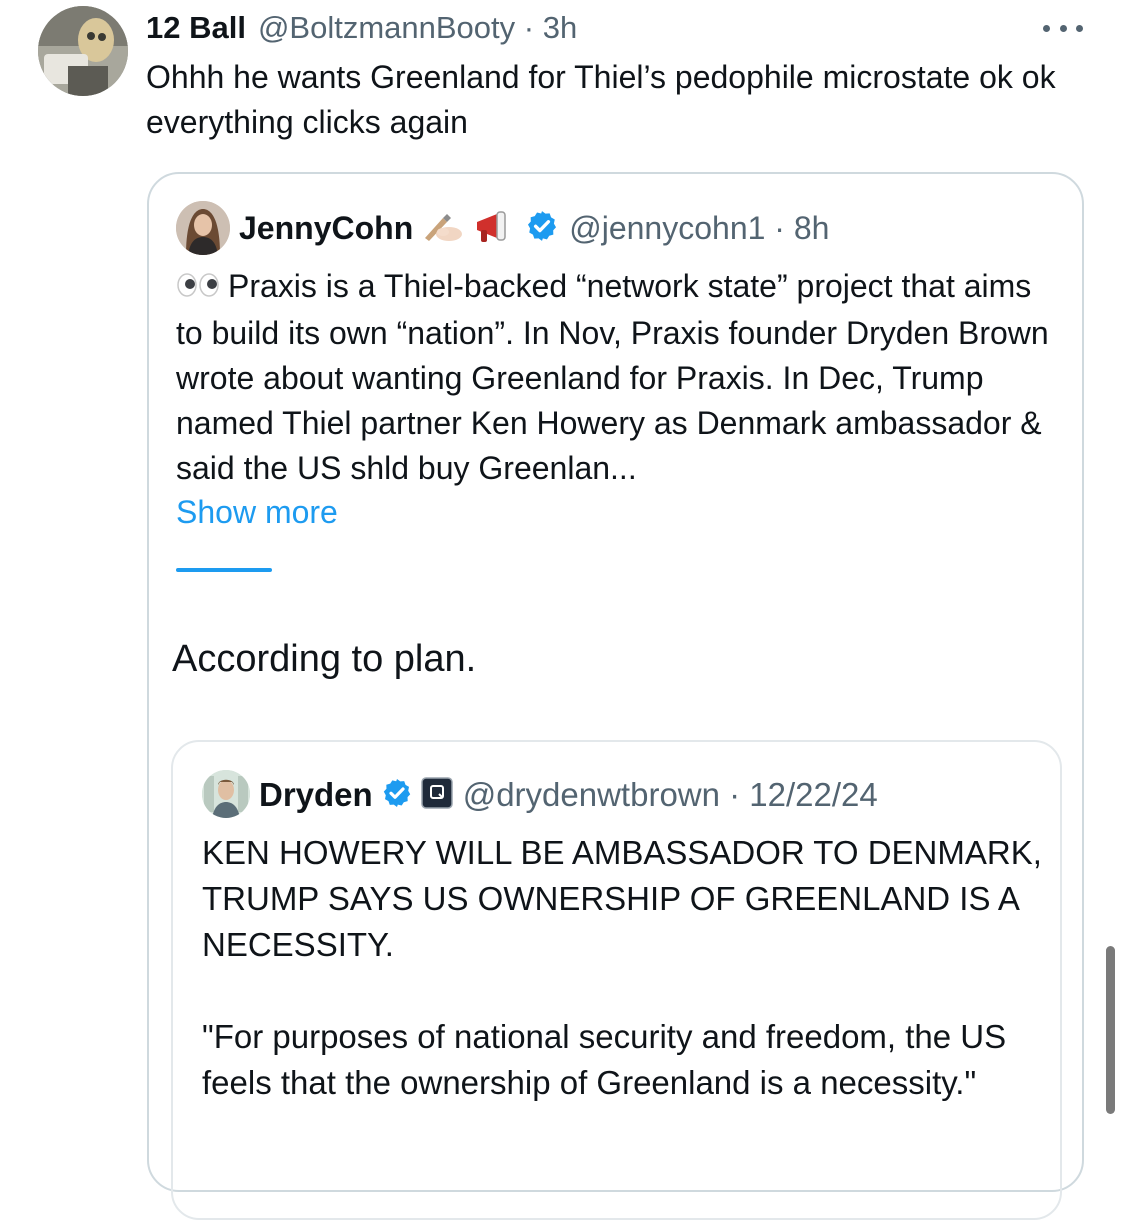  What do you see at coordinates (316, 795) in the screenshot?
I see `nested-display-name: Dryden` at bounding box center [316, 795].